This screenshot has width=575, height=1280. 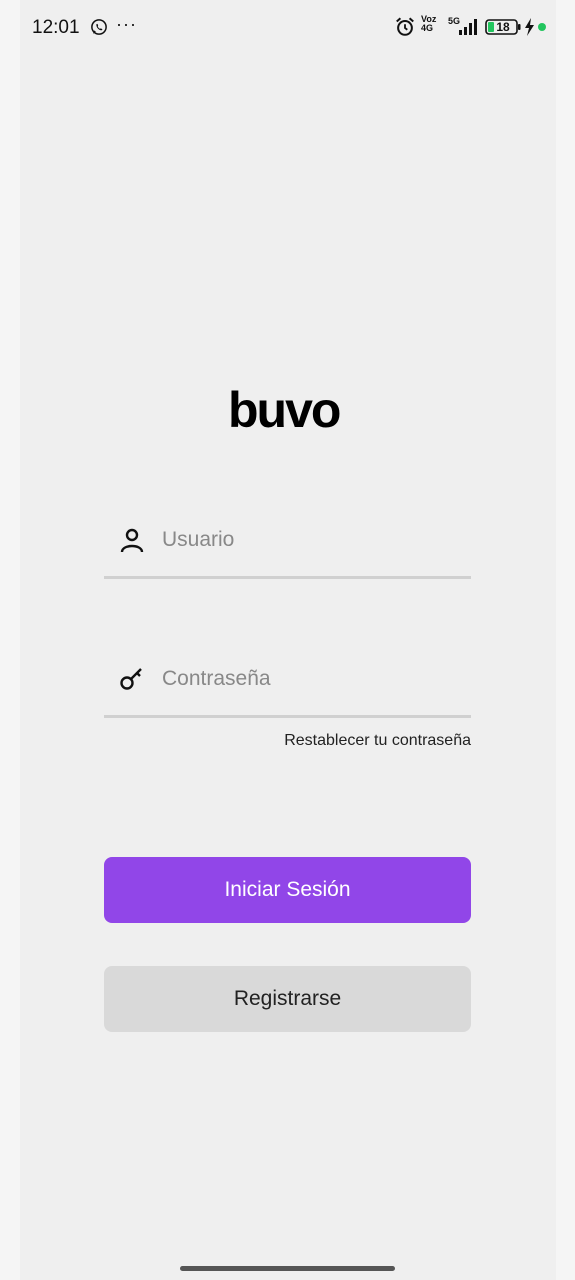 I want to click on status-dot-icon, so click(x=542, y=27).